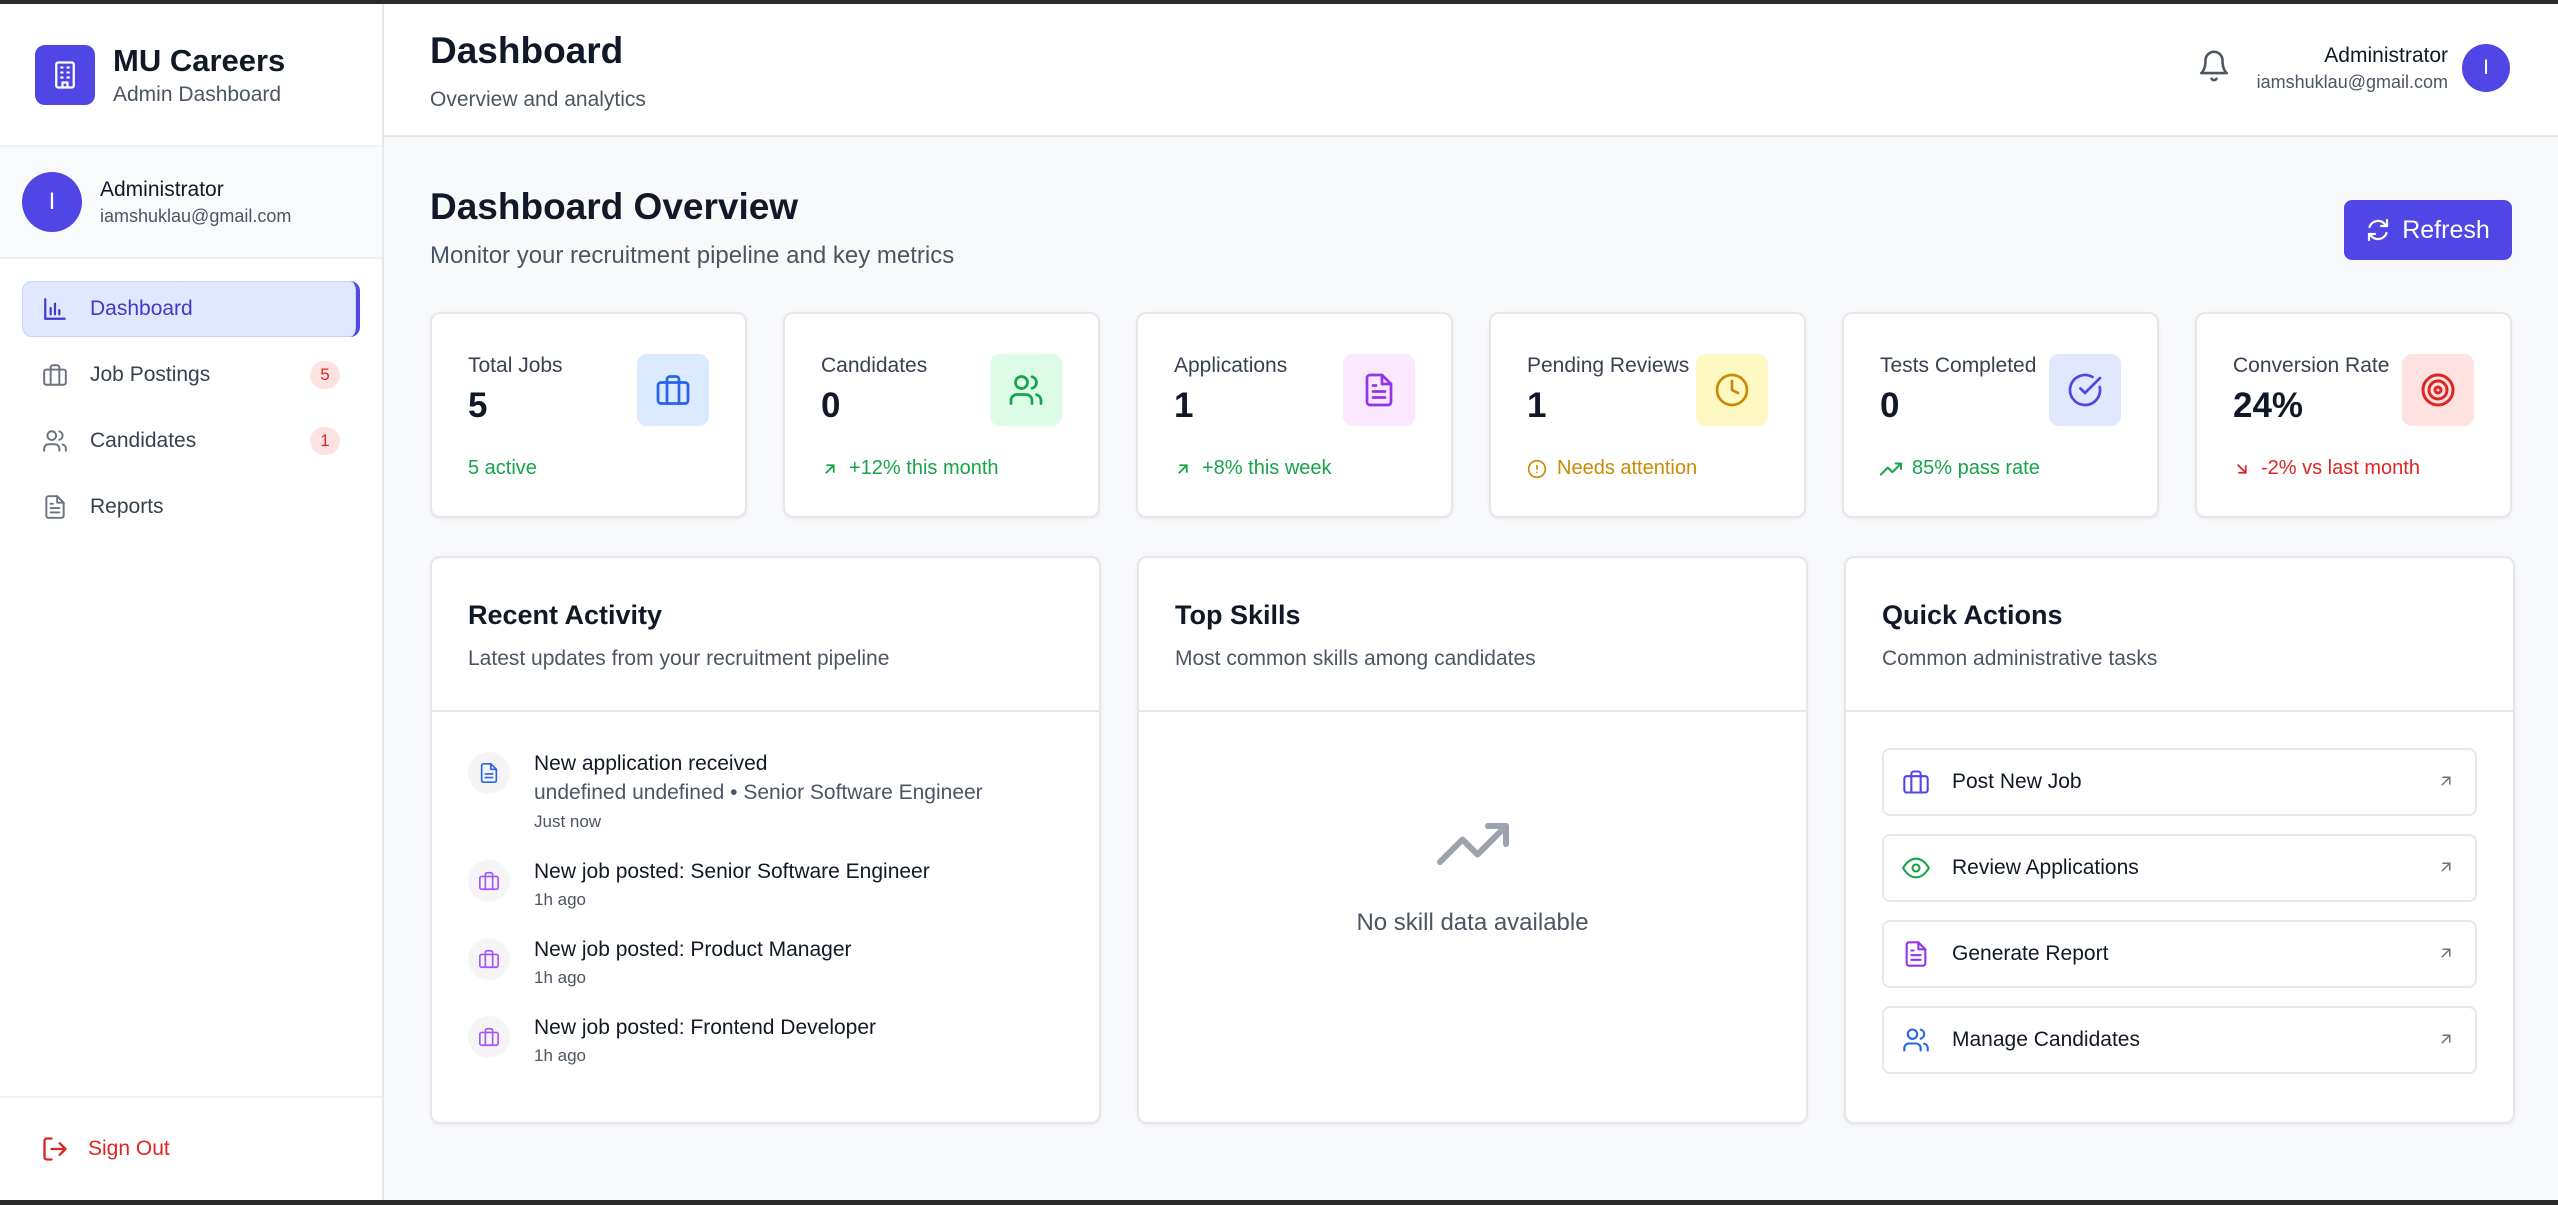 The image size is (2558, 1205). What do you see at coordinates (2242, 468) in the screenshot?
I see `arrow-down-right-icon` at bounding box center [2242, 468].